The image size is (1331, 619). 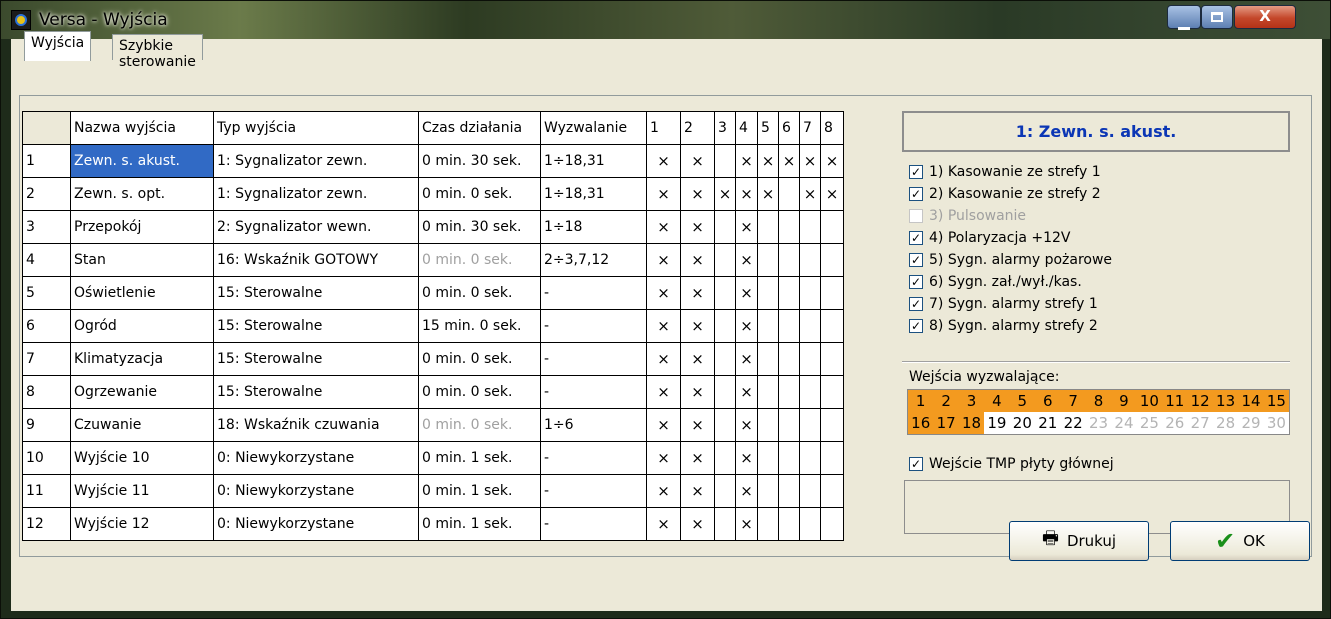 I want to click on row-number-cell: 1, so click(x=46, y=161).